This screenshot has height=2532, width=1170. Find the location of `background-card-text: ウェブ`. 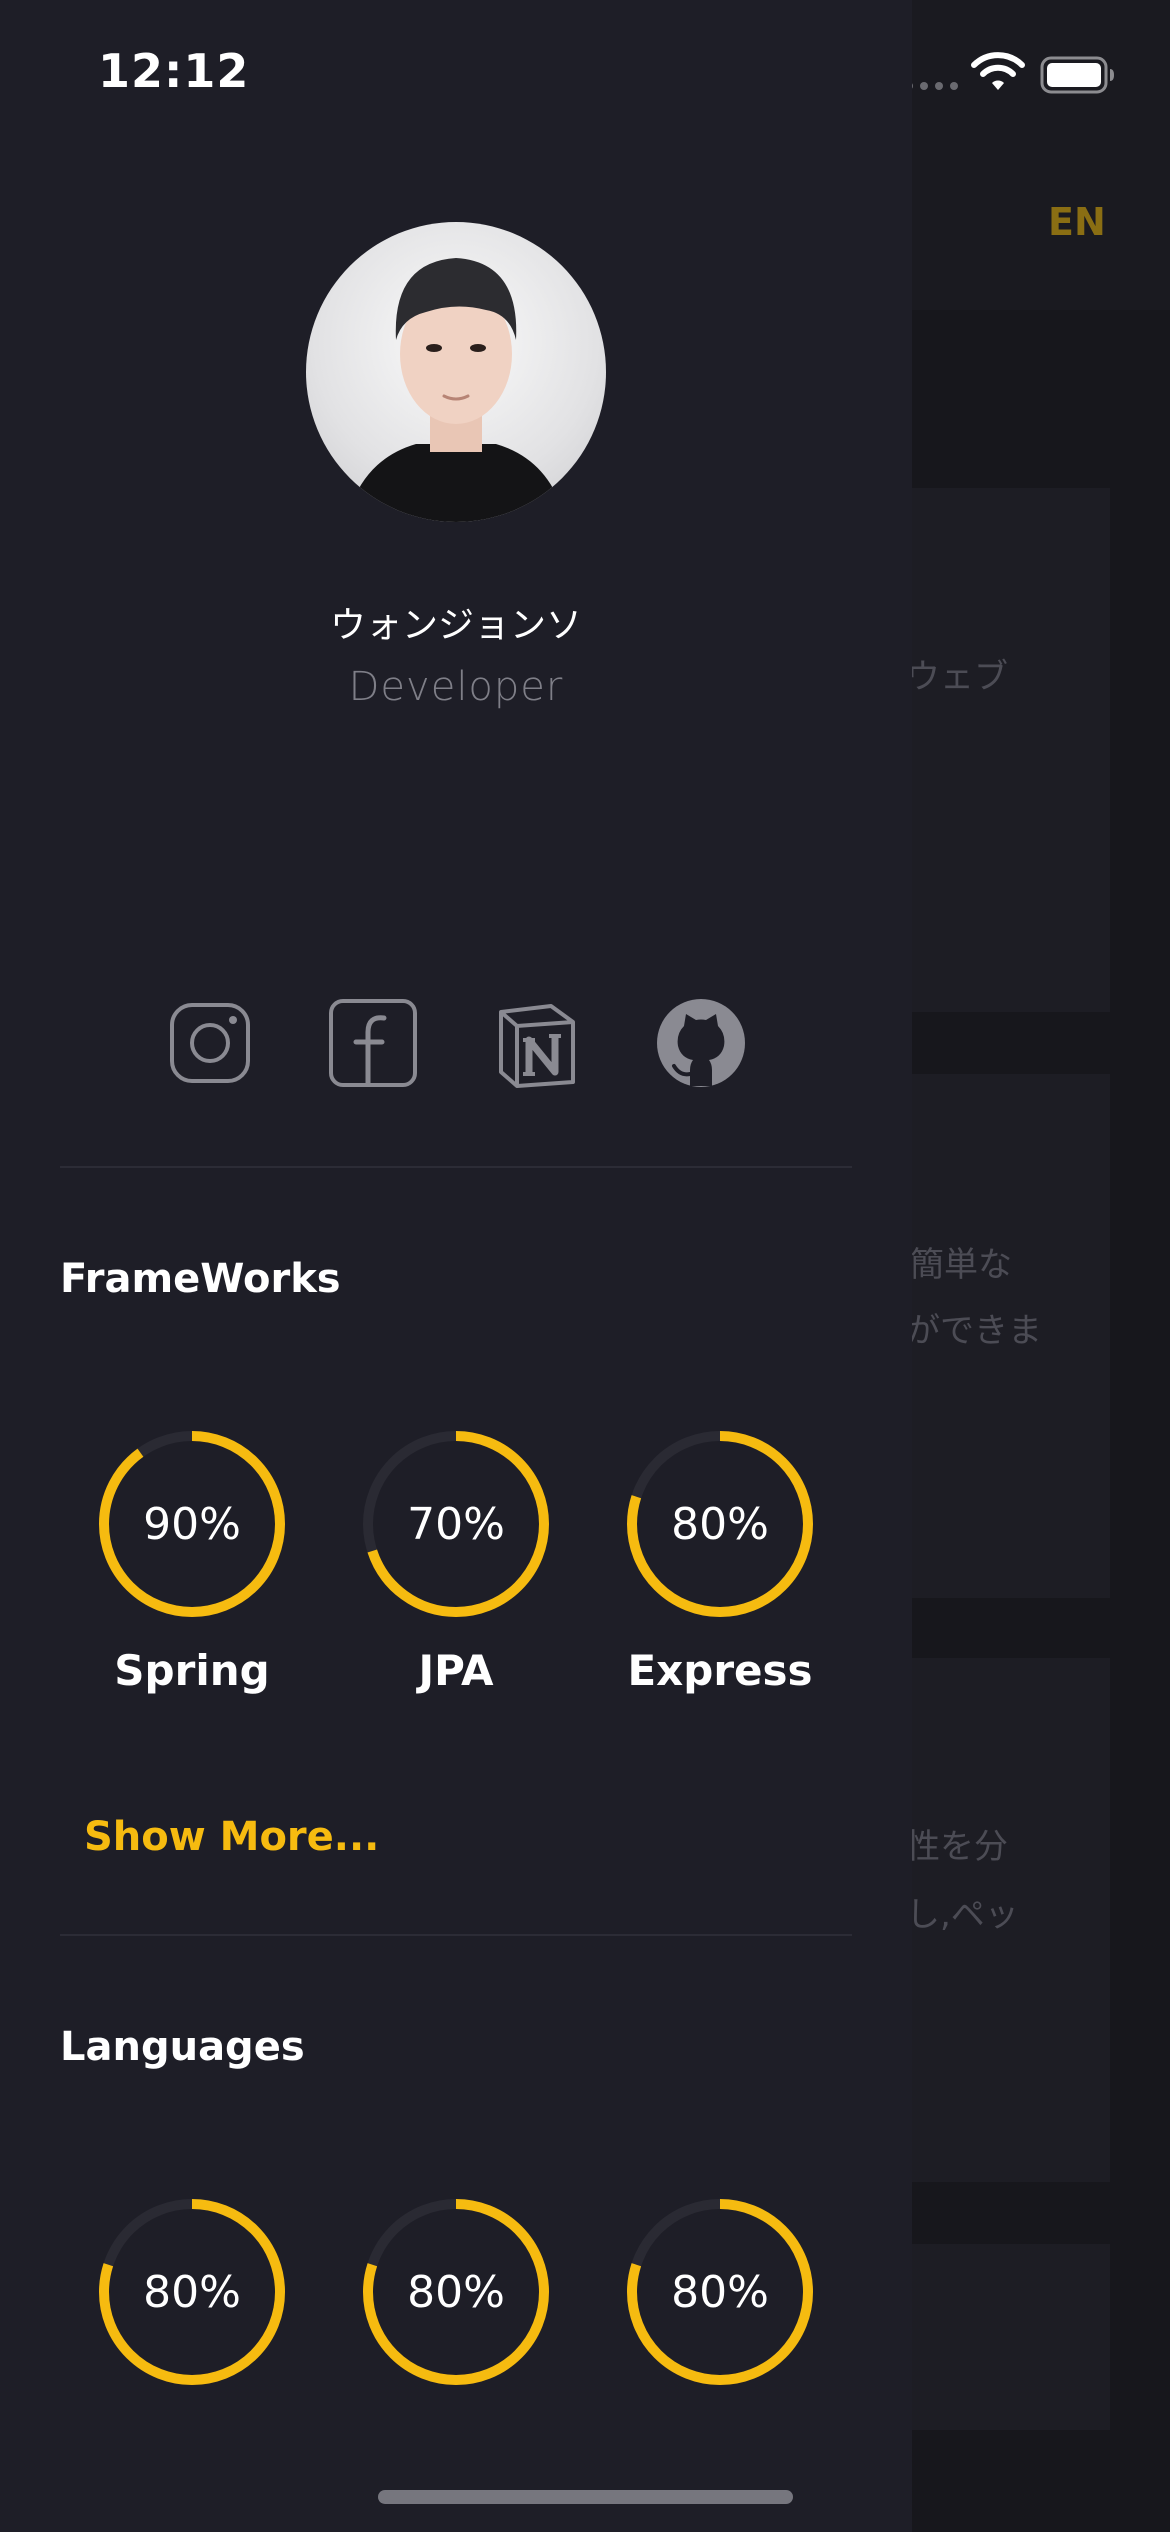

background-card-text: ウェブ is located at coordinates (957, 677).